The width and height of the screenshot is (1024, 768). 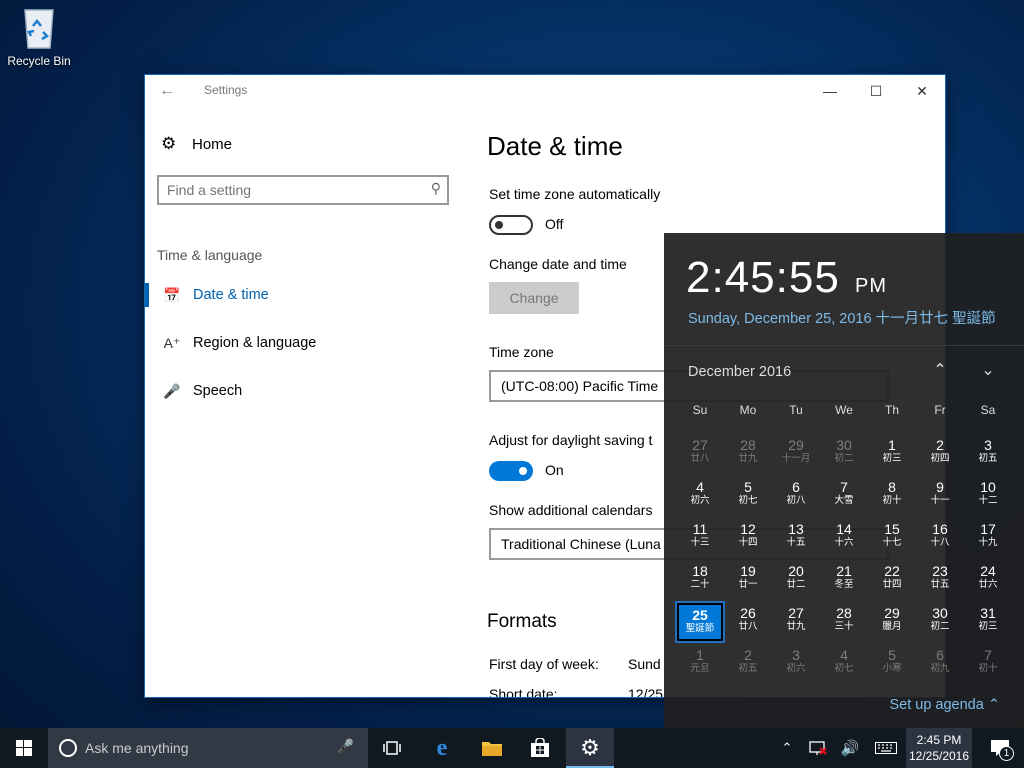 I want to click on windows-logo-icon, so click(x=24, y=748).